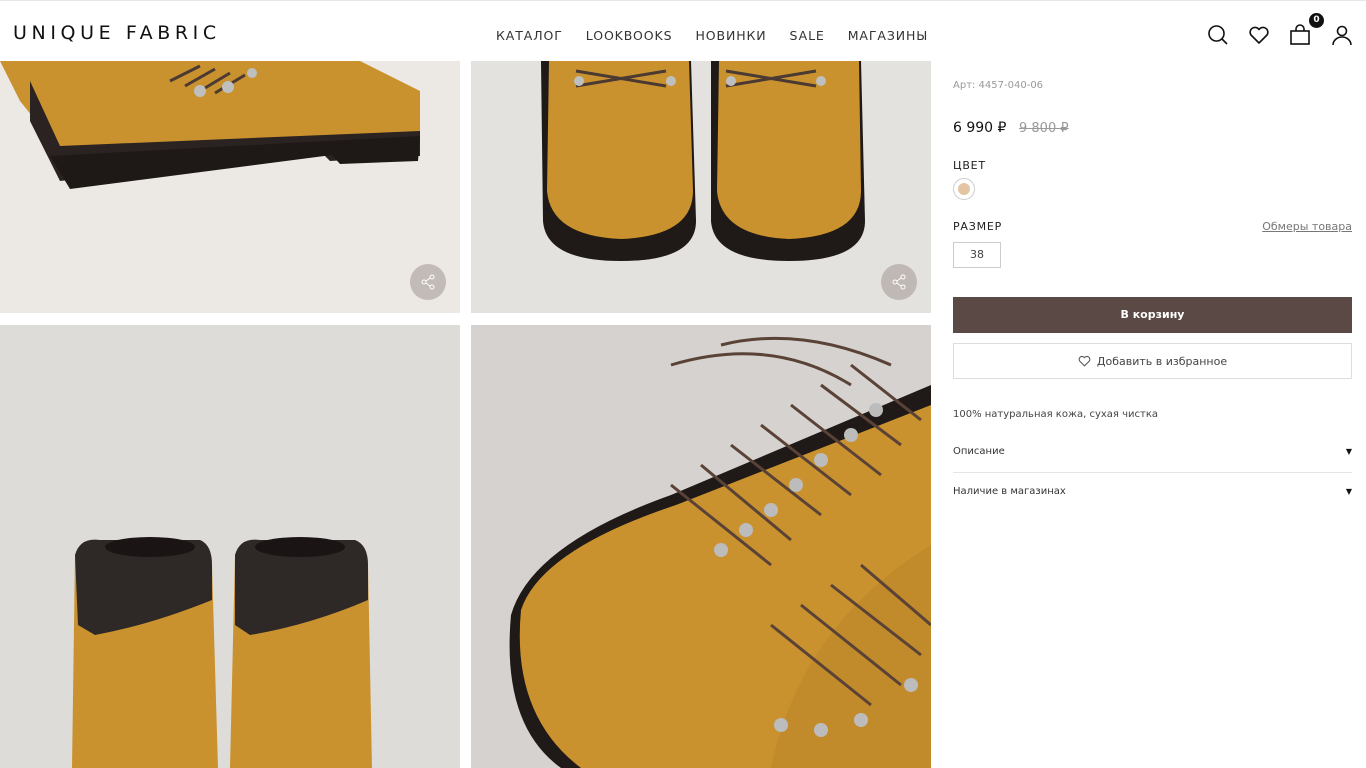 The height and width of the screenshot is (768, 1366). What do you see at coordinates (1342, 35) in the screenshot?
I see `user-icon` at bounding box center [1342, 35].